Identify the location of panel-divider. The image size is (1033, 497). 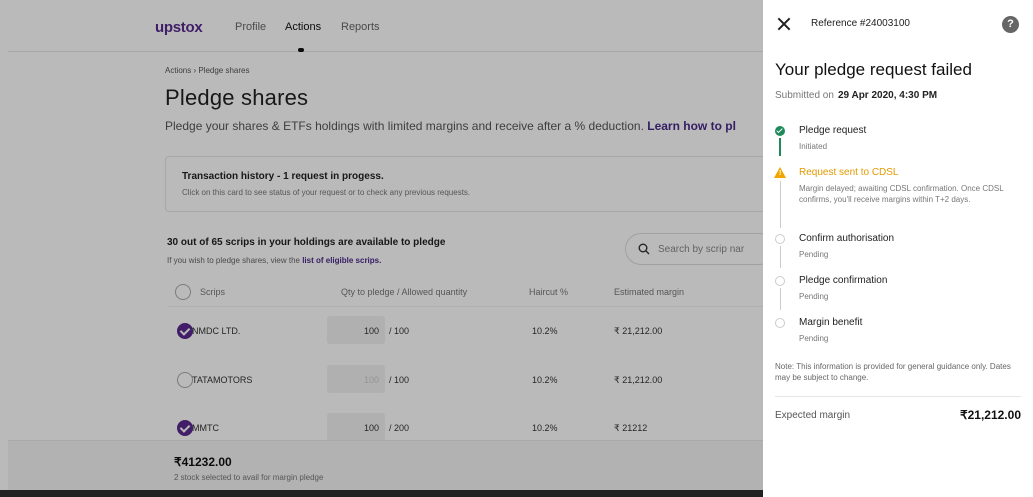
(898, 396).